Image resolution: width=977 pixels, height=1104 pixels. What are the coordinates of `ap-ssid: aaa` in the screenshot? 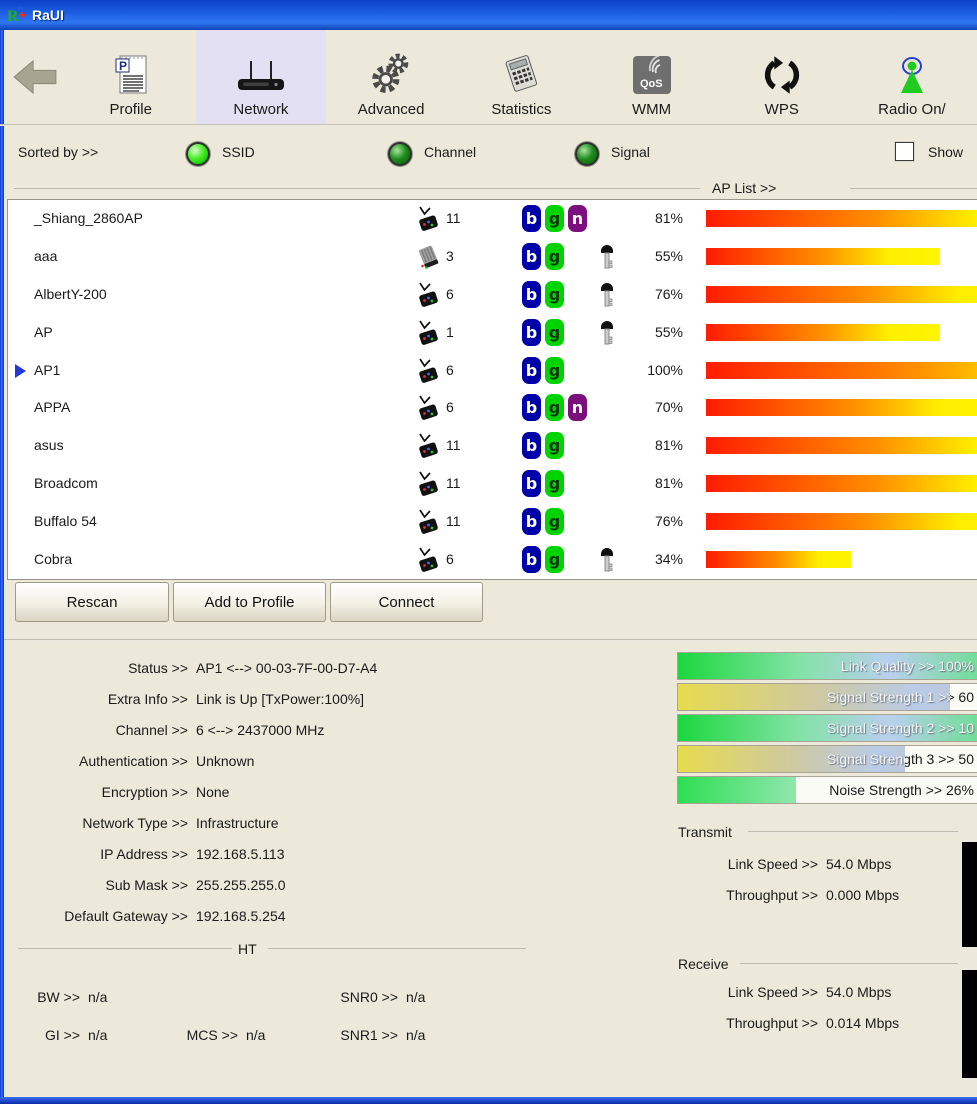 It's located at (46, 255).